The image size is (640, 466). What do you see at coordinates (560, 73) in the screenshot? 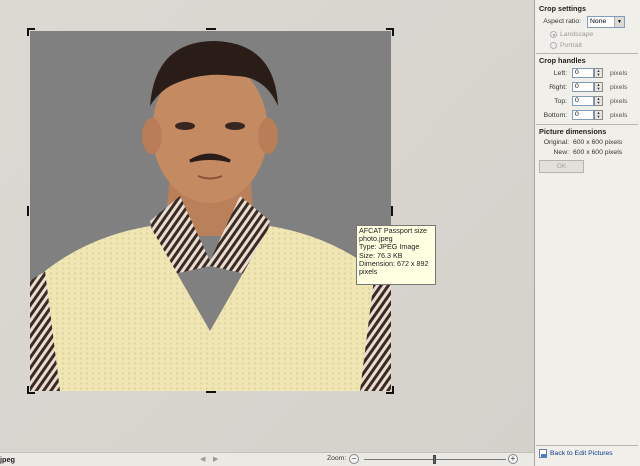
I see `left-label: Left:` at bounding box center [560, 73].